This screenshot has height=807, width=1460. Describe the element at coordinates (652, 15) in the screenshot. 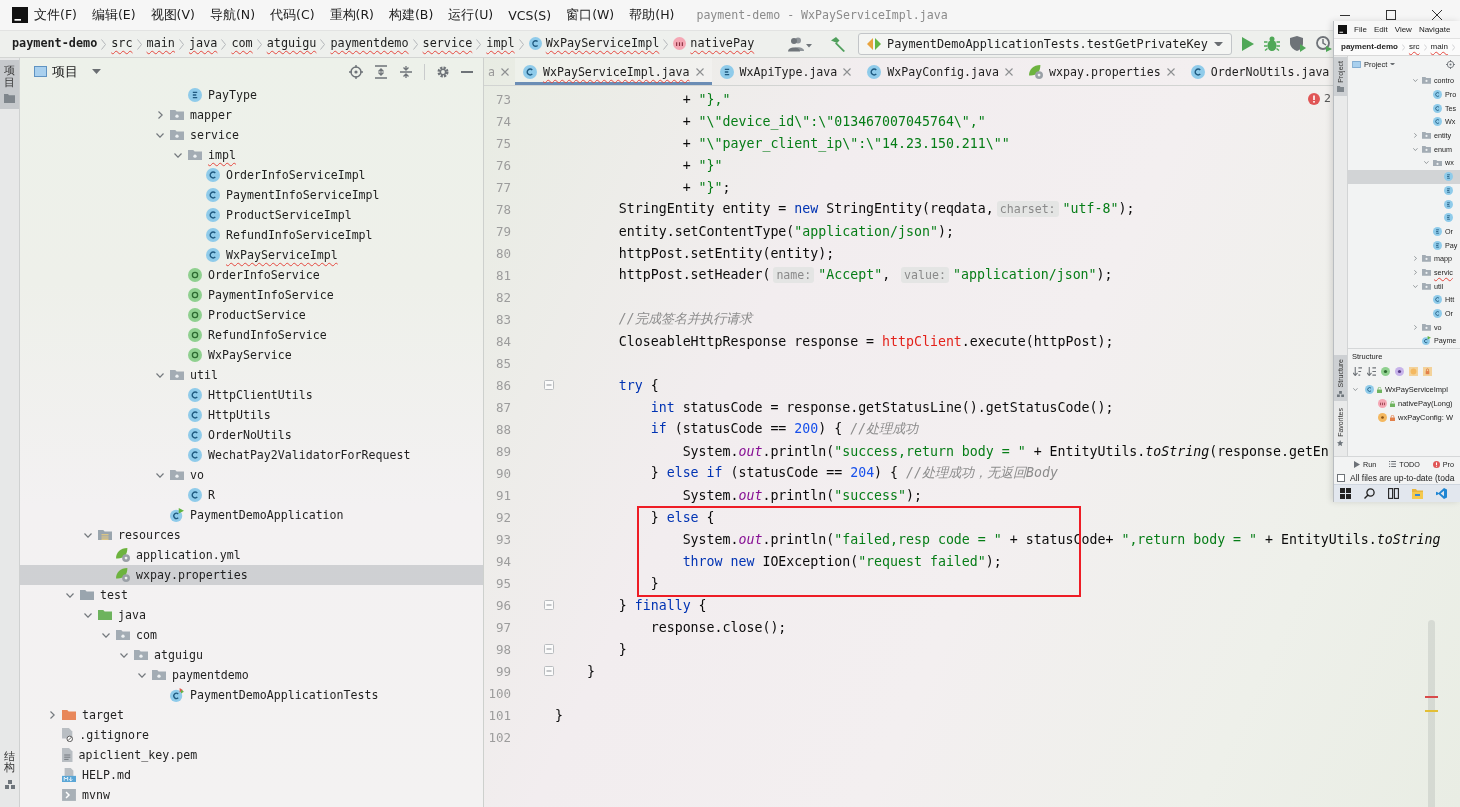

I see `menu-item: 帮助(H)` at that location.